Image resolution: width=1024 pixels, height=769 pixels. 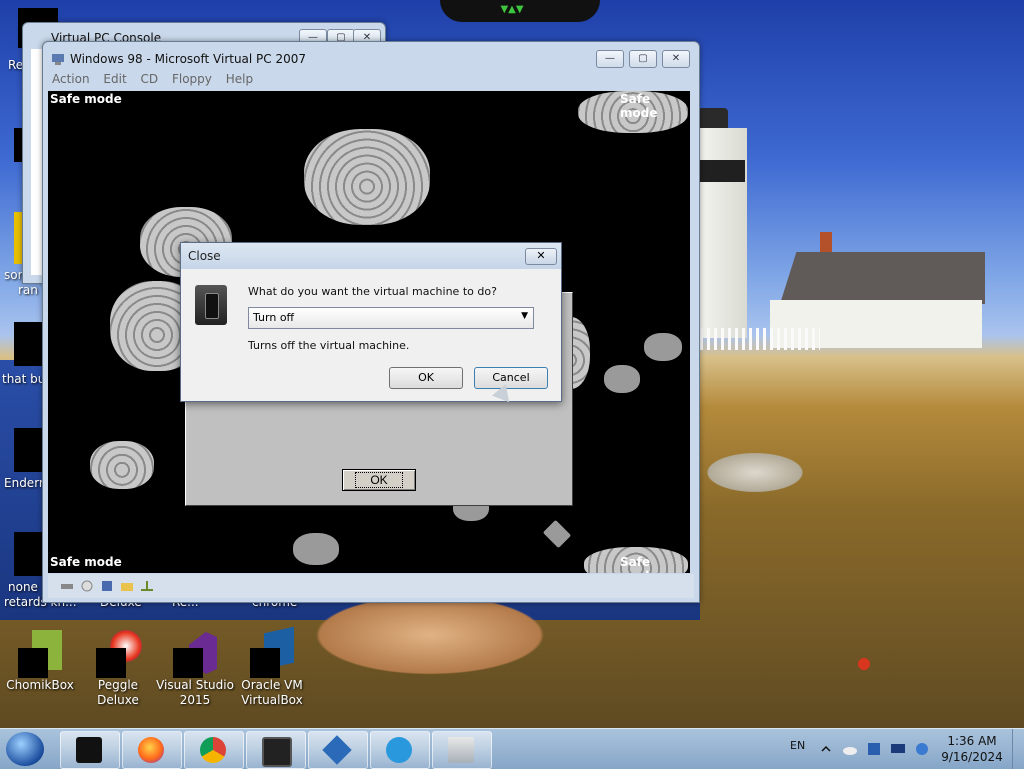 I want to click on desktop-icon-label: that bu, so click(x=24, y=379).